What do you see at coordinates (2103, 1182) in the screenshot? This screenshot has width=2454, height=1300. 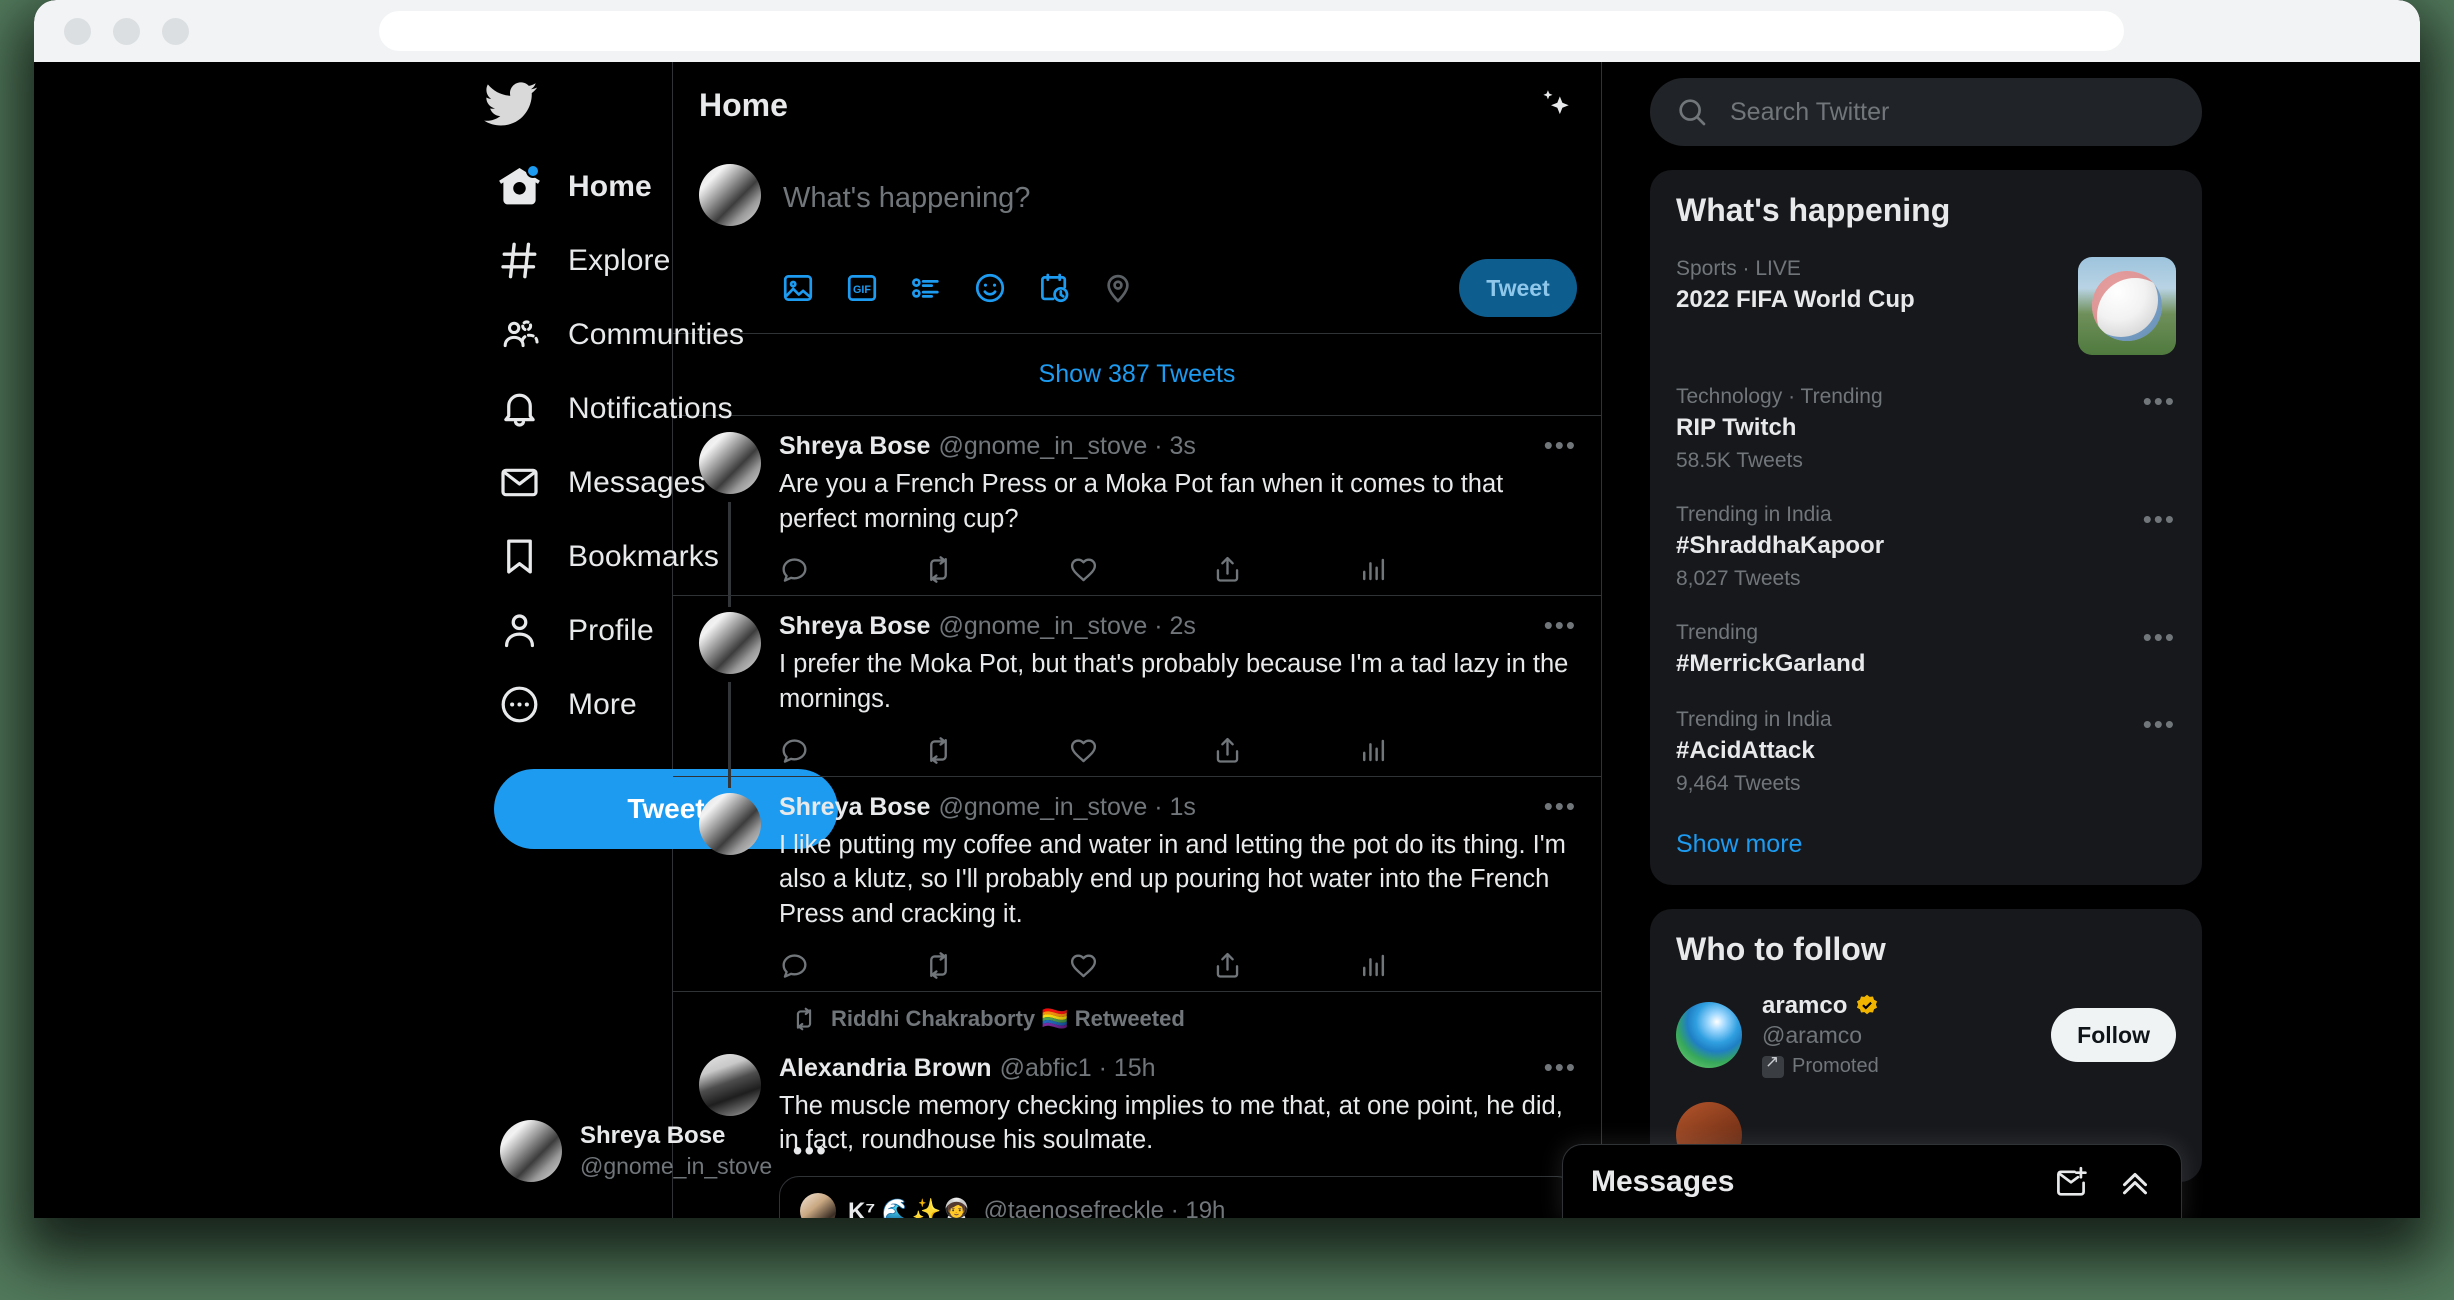 I see `messages-dock-actions` at bounding box center [2103, 1182].